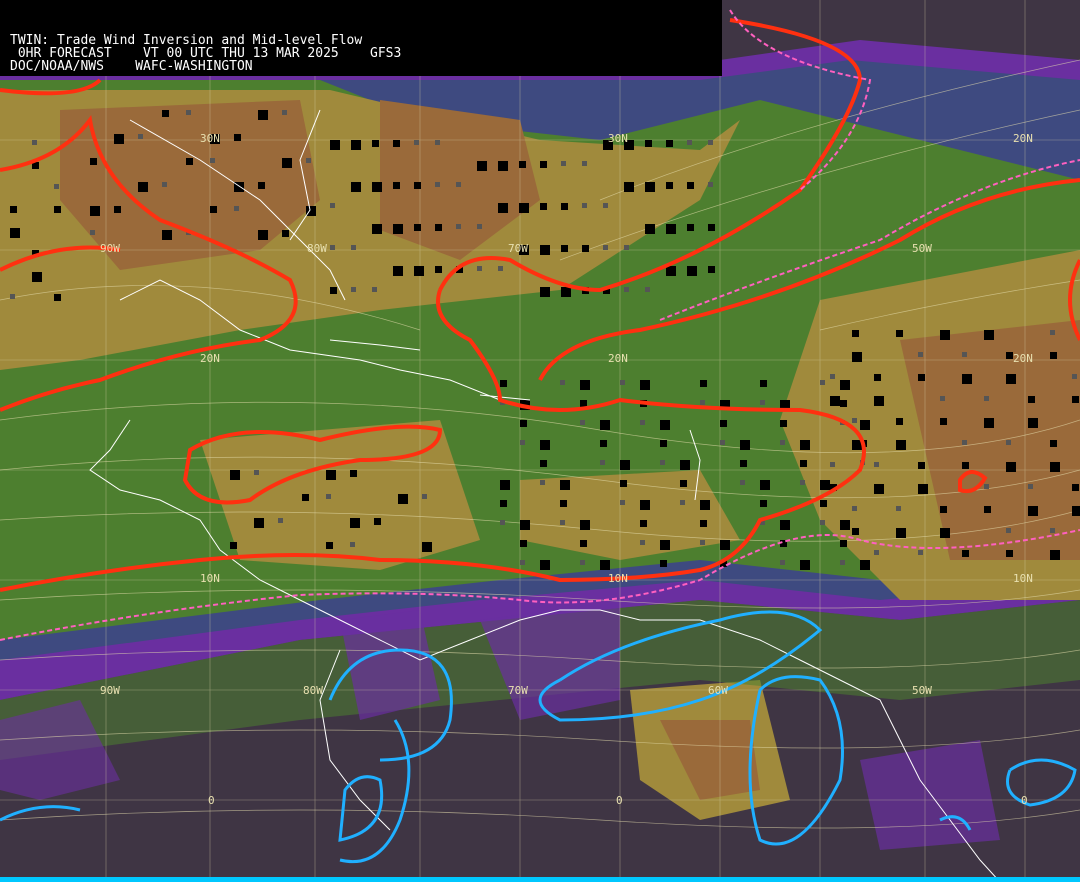 The width and height of the screenshot is (1080, 882). I want to click on label-10n-c: 10N, so click(1023, 578).